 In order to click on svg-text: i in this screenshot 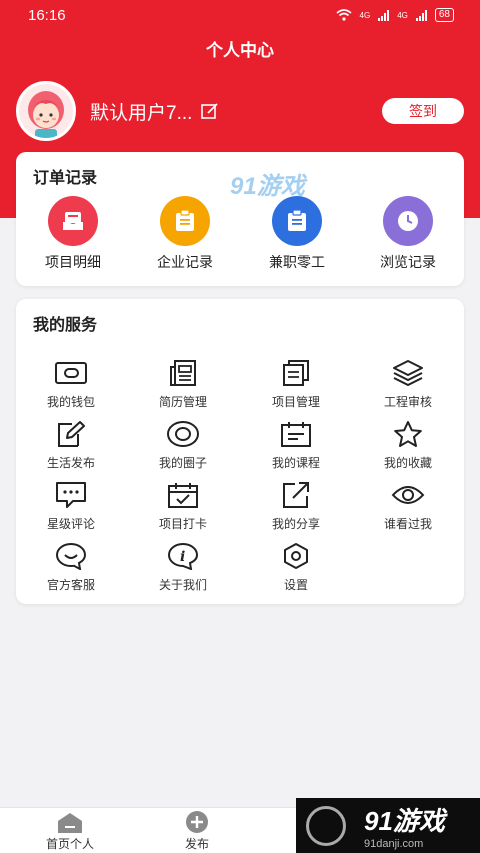, I will do `click(182, 557)`.